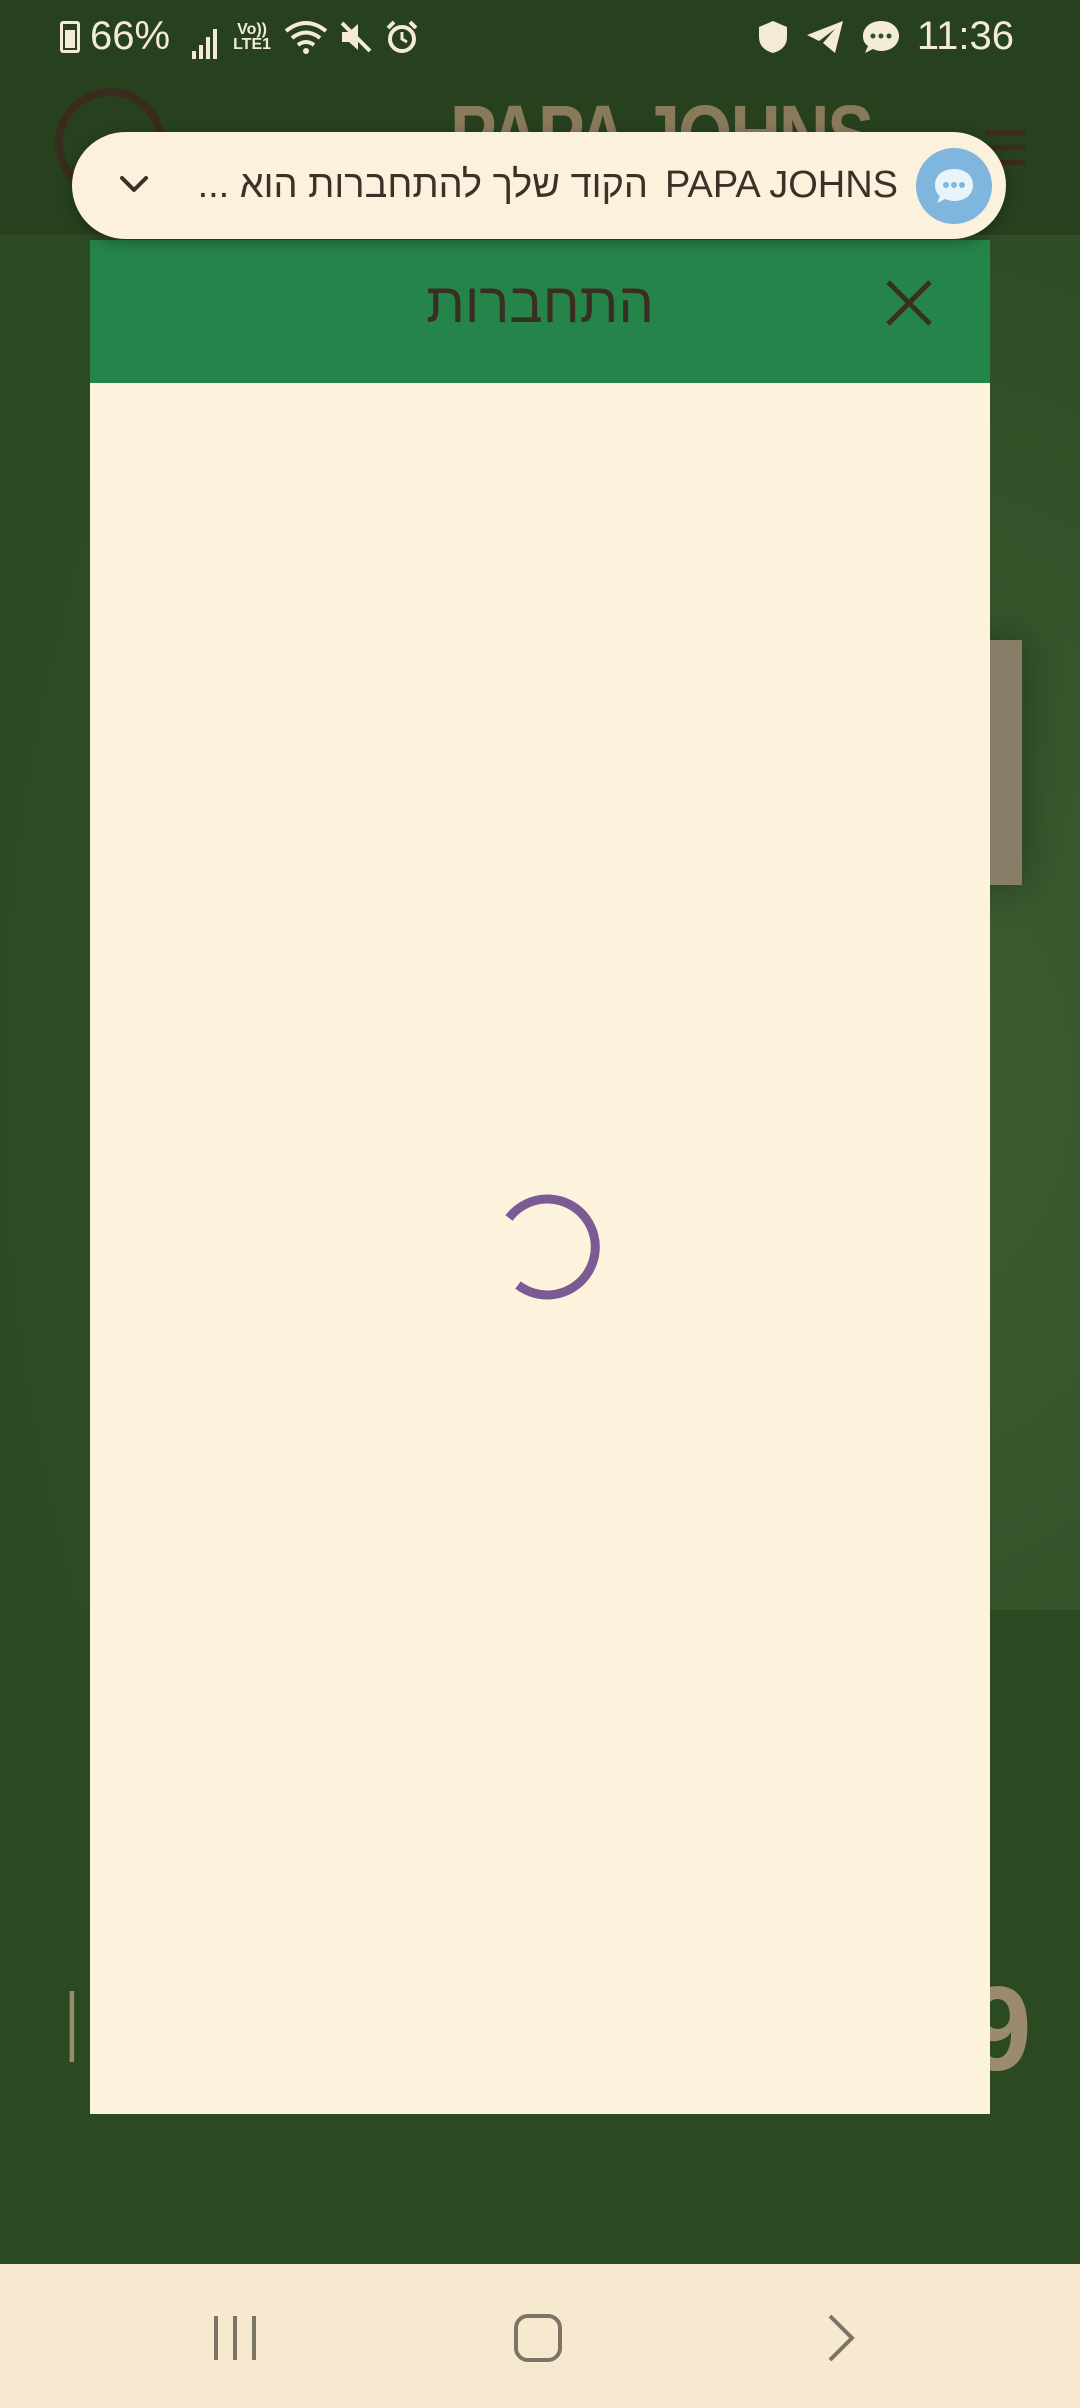  I want to click on mute-icon, so click(356, 36).